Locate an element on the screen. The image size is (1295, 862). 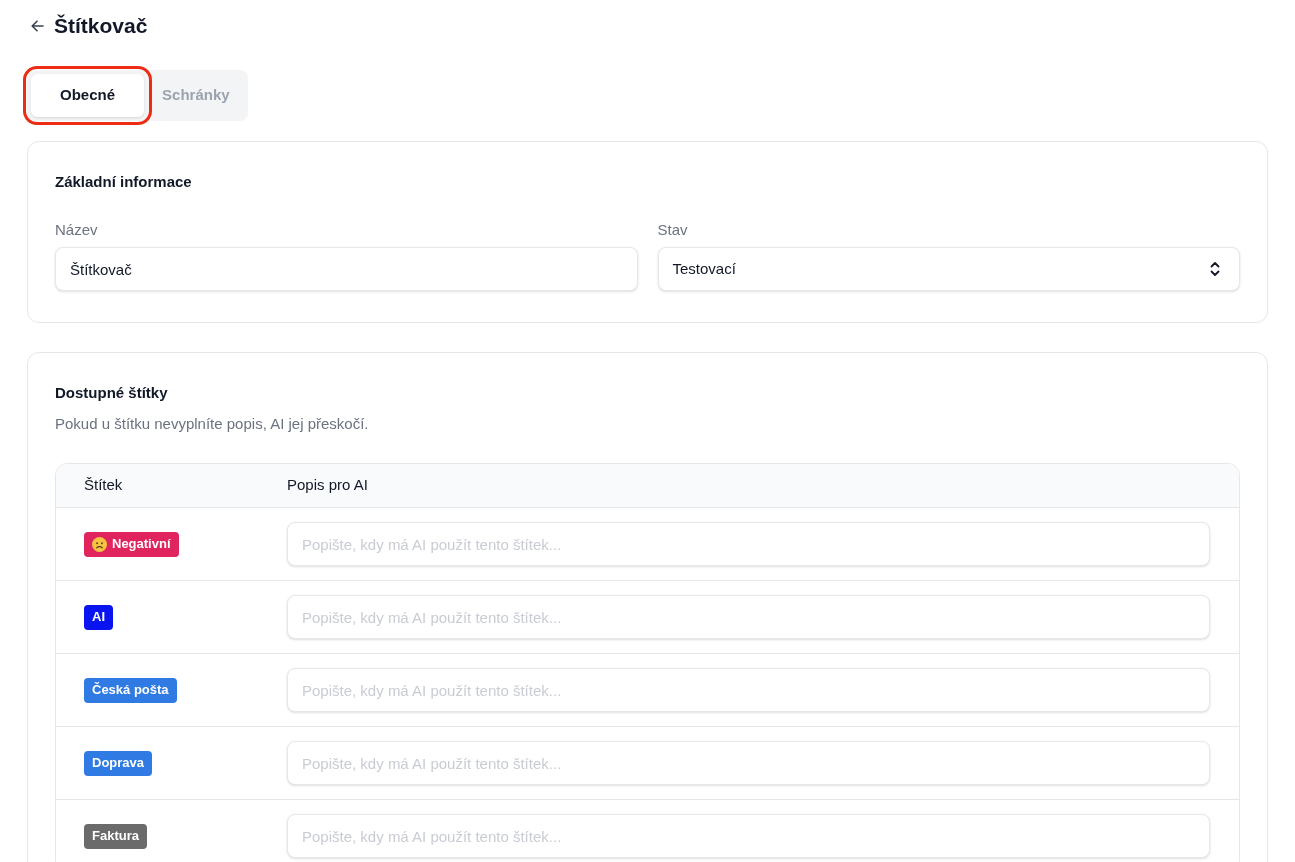
tag-label: Faktura is located at coordinates (115, 836).